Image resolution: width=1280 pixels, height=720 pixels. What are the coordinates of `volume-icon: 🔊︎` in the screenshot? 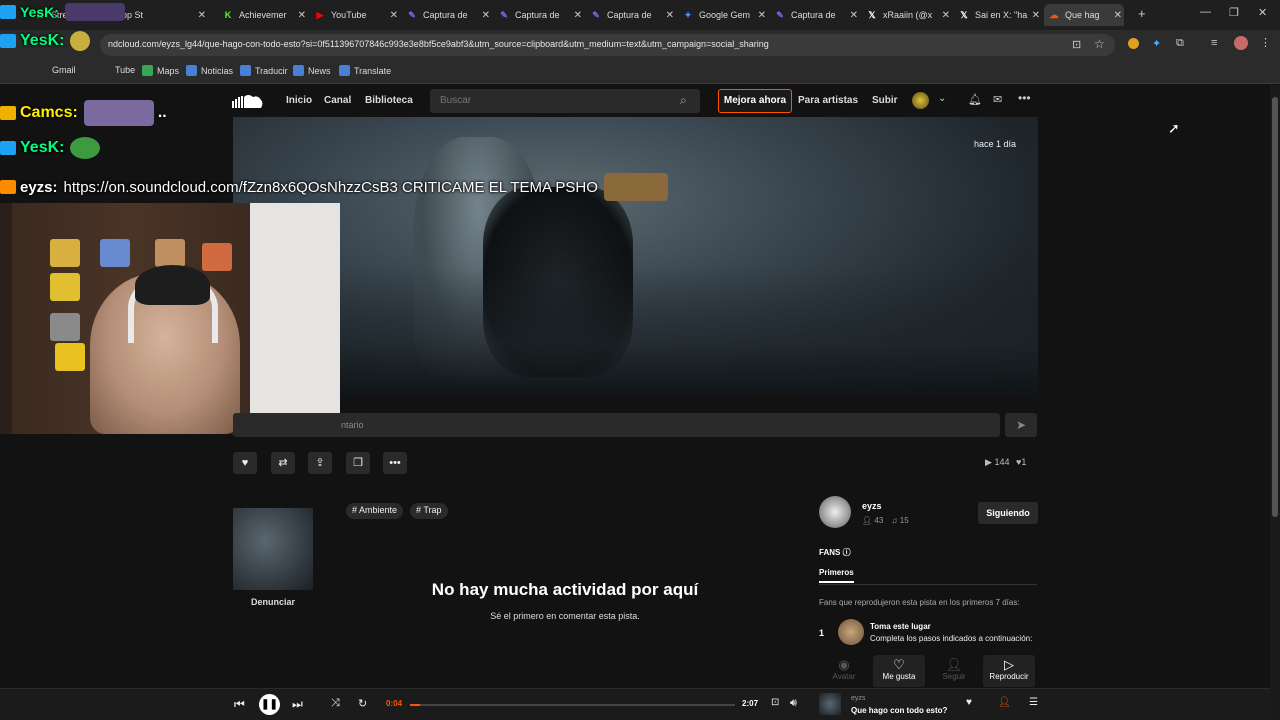 It's located at (793, 703).